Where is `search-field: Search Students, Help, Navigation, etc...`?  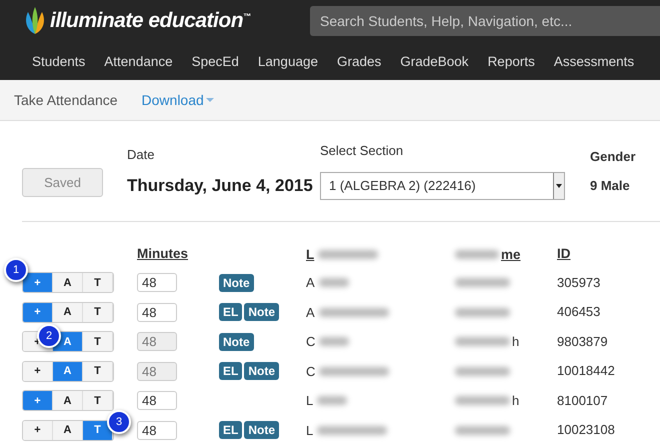
search-field: Search Students, Help, Navigation, etc... is located at coordinates (485, 21).